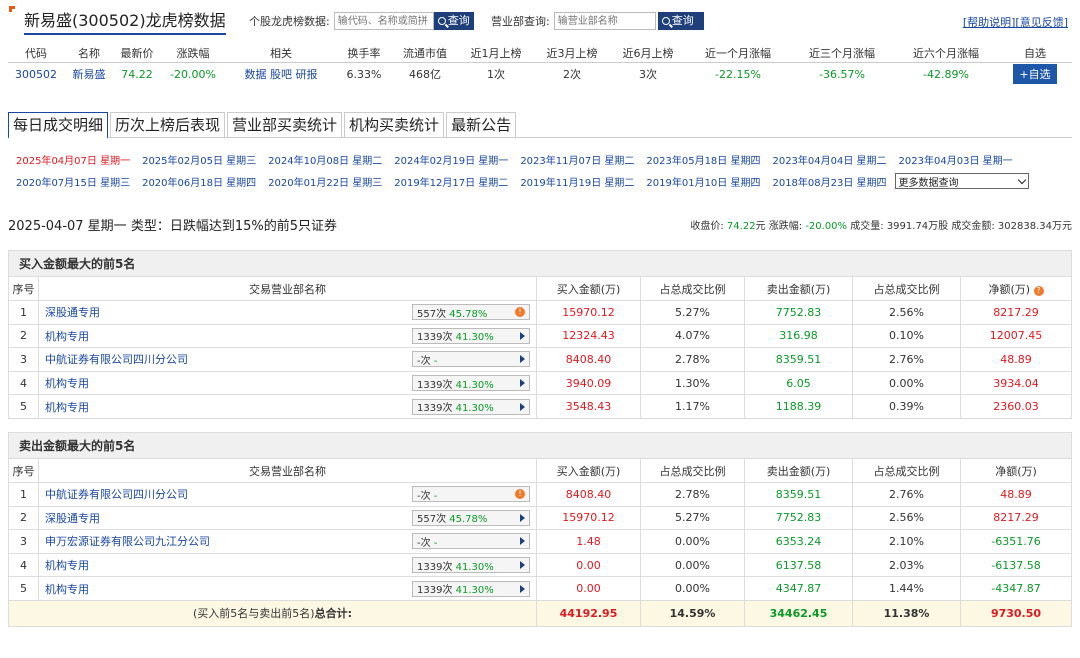  What do you see at coordinates (223, 541) in the screenshot?
I see `dept-name-link: 申万宏源证券有限公司九江分公司` at bounding box center [223, 541].